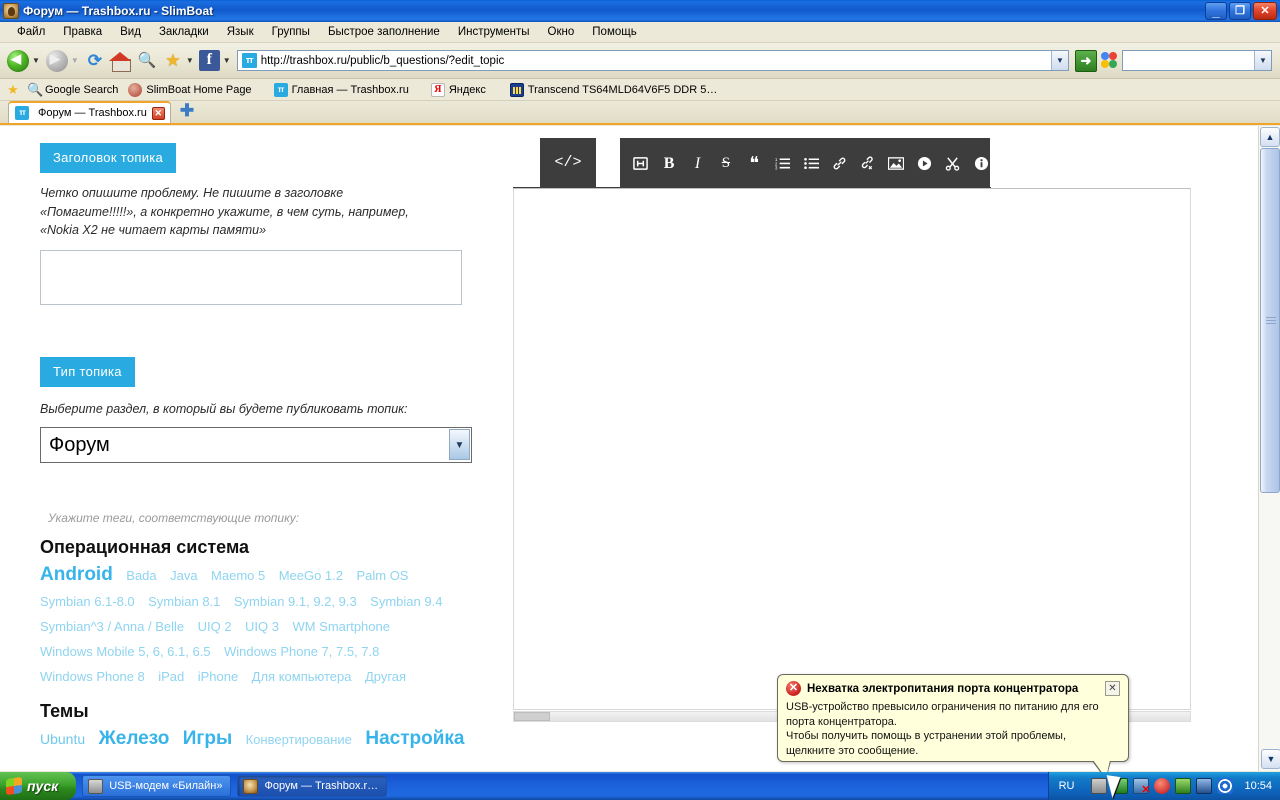  What do you see at coordinates (62, 739) in the screenshot?
I see `tag-link: Ubuntu` at bounding box center [62, 739].